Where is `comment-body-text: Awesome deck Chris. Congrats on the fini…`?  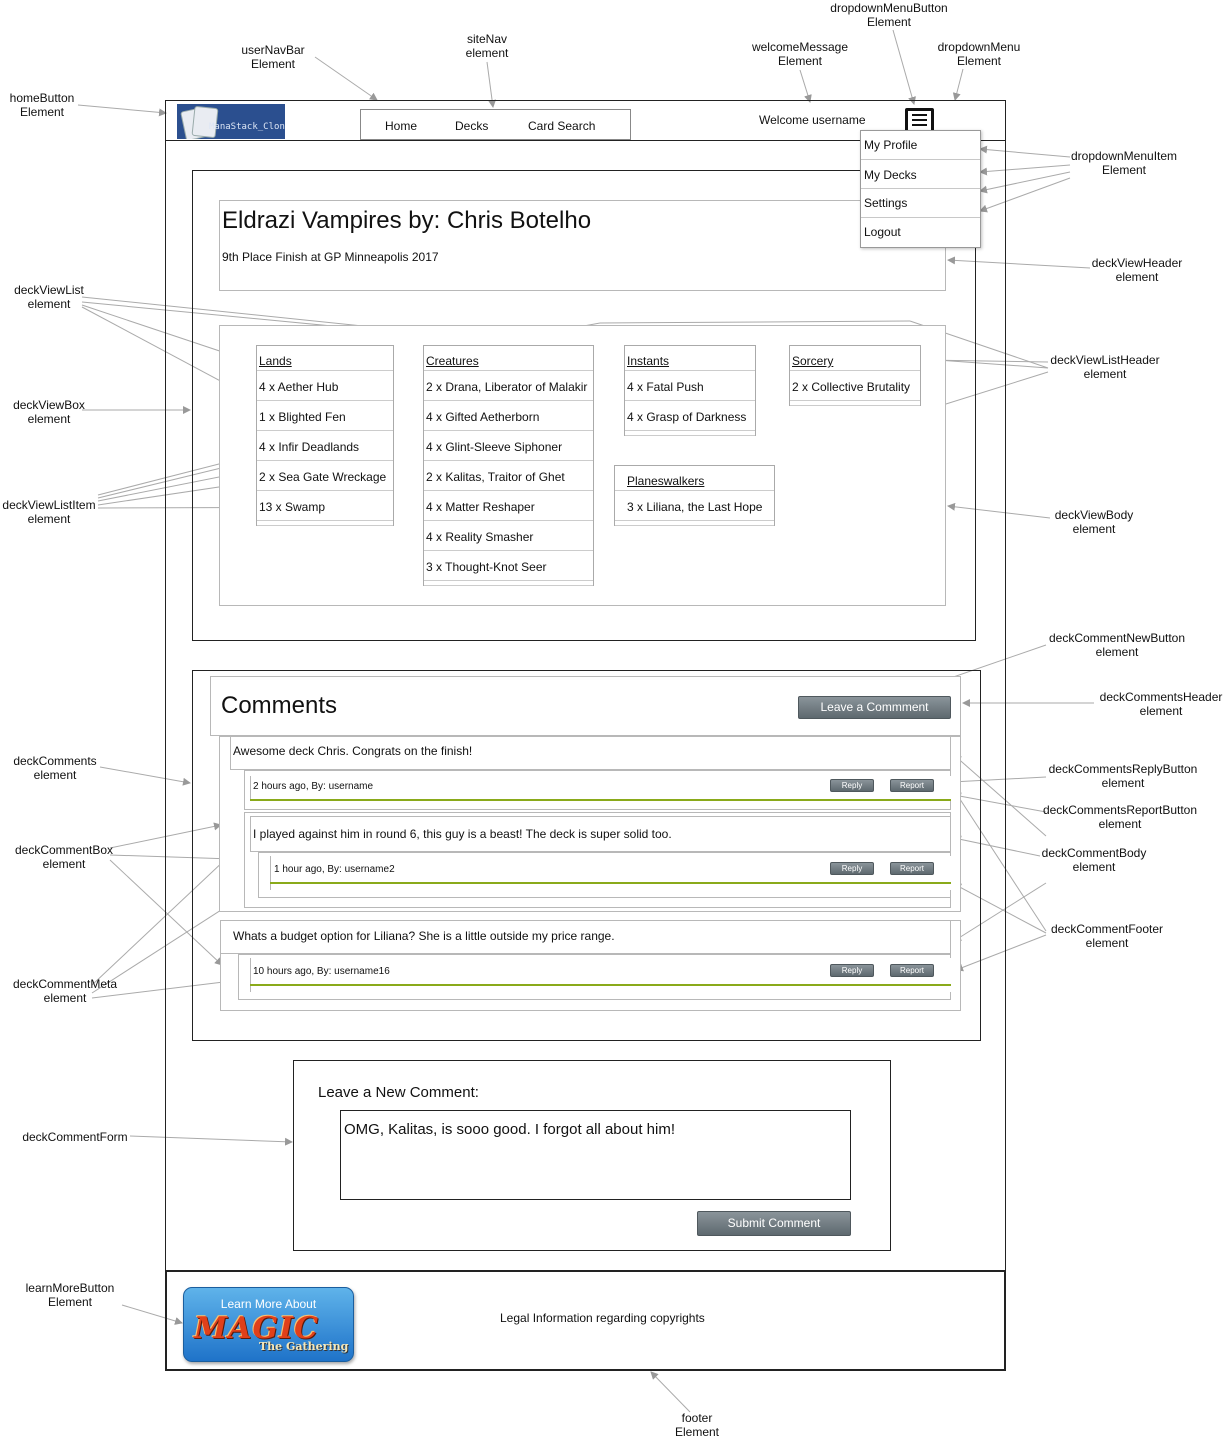 comment-body-text: Awesome deck Chris. Congrats on the fini… is located at coordinates (353, 751).